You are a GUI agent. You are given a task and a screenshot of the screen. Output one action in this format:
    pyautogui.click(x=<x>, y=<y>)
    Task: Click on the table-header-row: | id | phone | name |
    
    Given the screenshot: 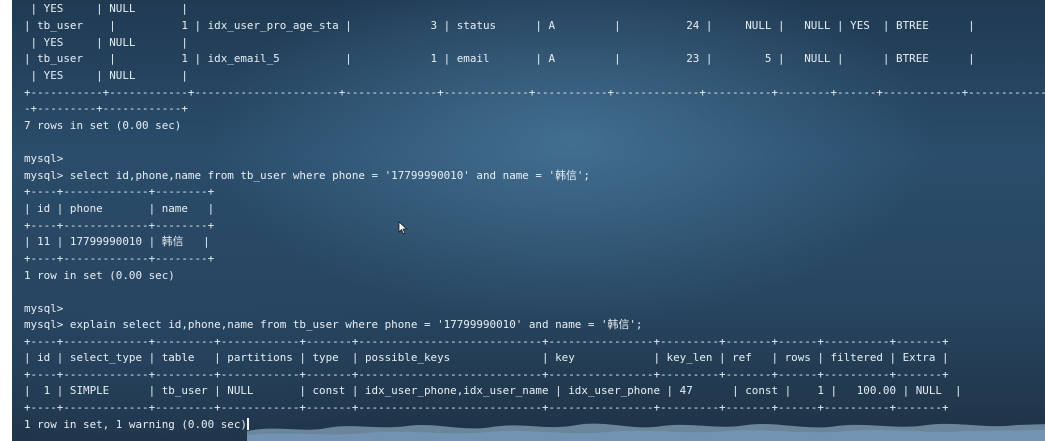 What is the action you would take?
    pyautogui.click(x=119, y=208)
    